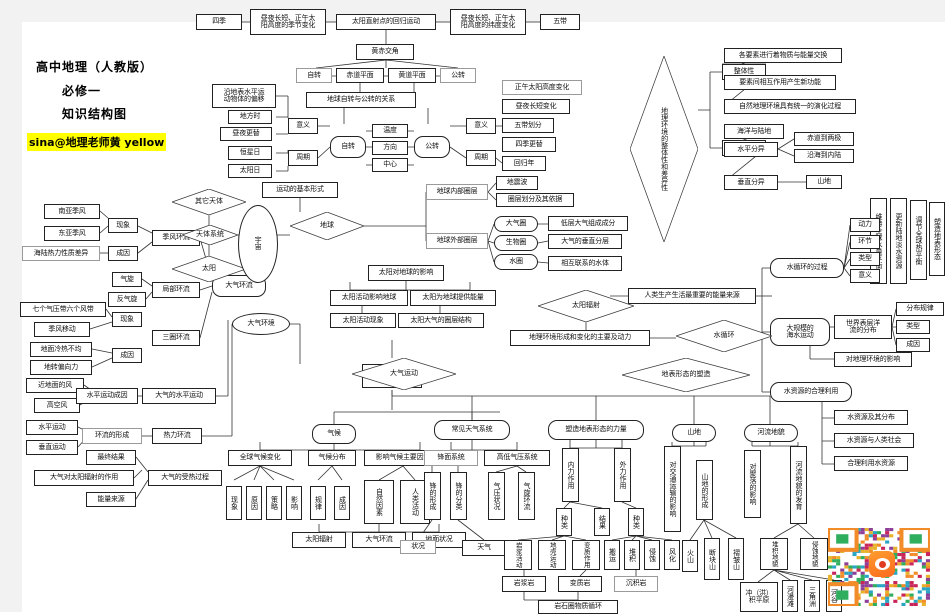 The width and height of the screenshot is (945, 614). Describe the element at coordinates (300, 190) in the screenshot. I see `map-node-n31: 运动的基本形式` at that location.